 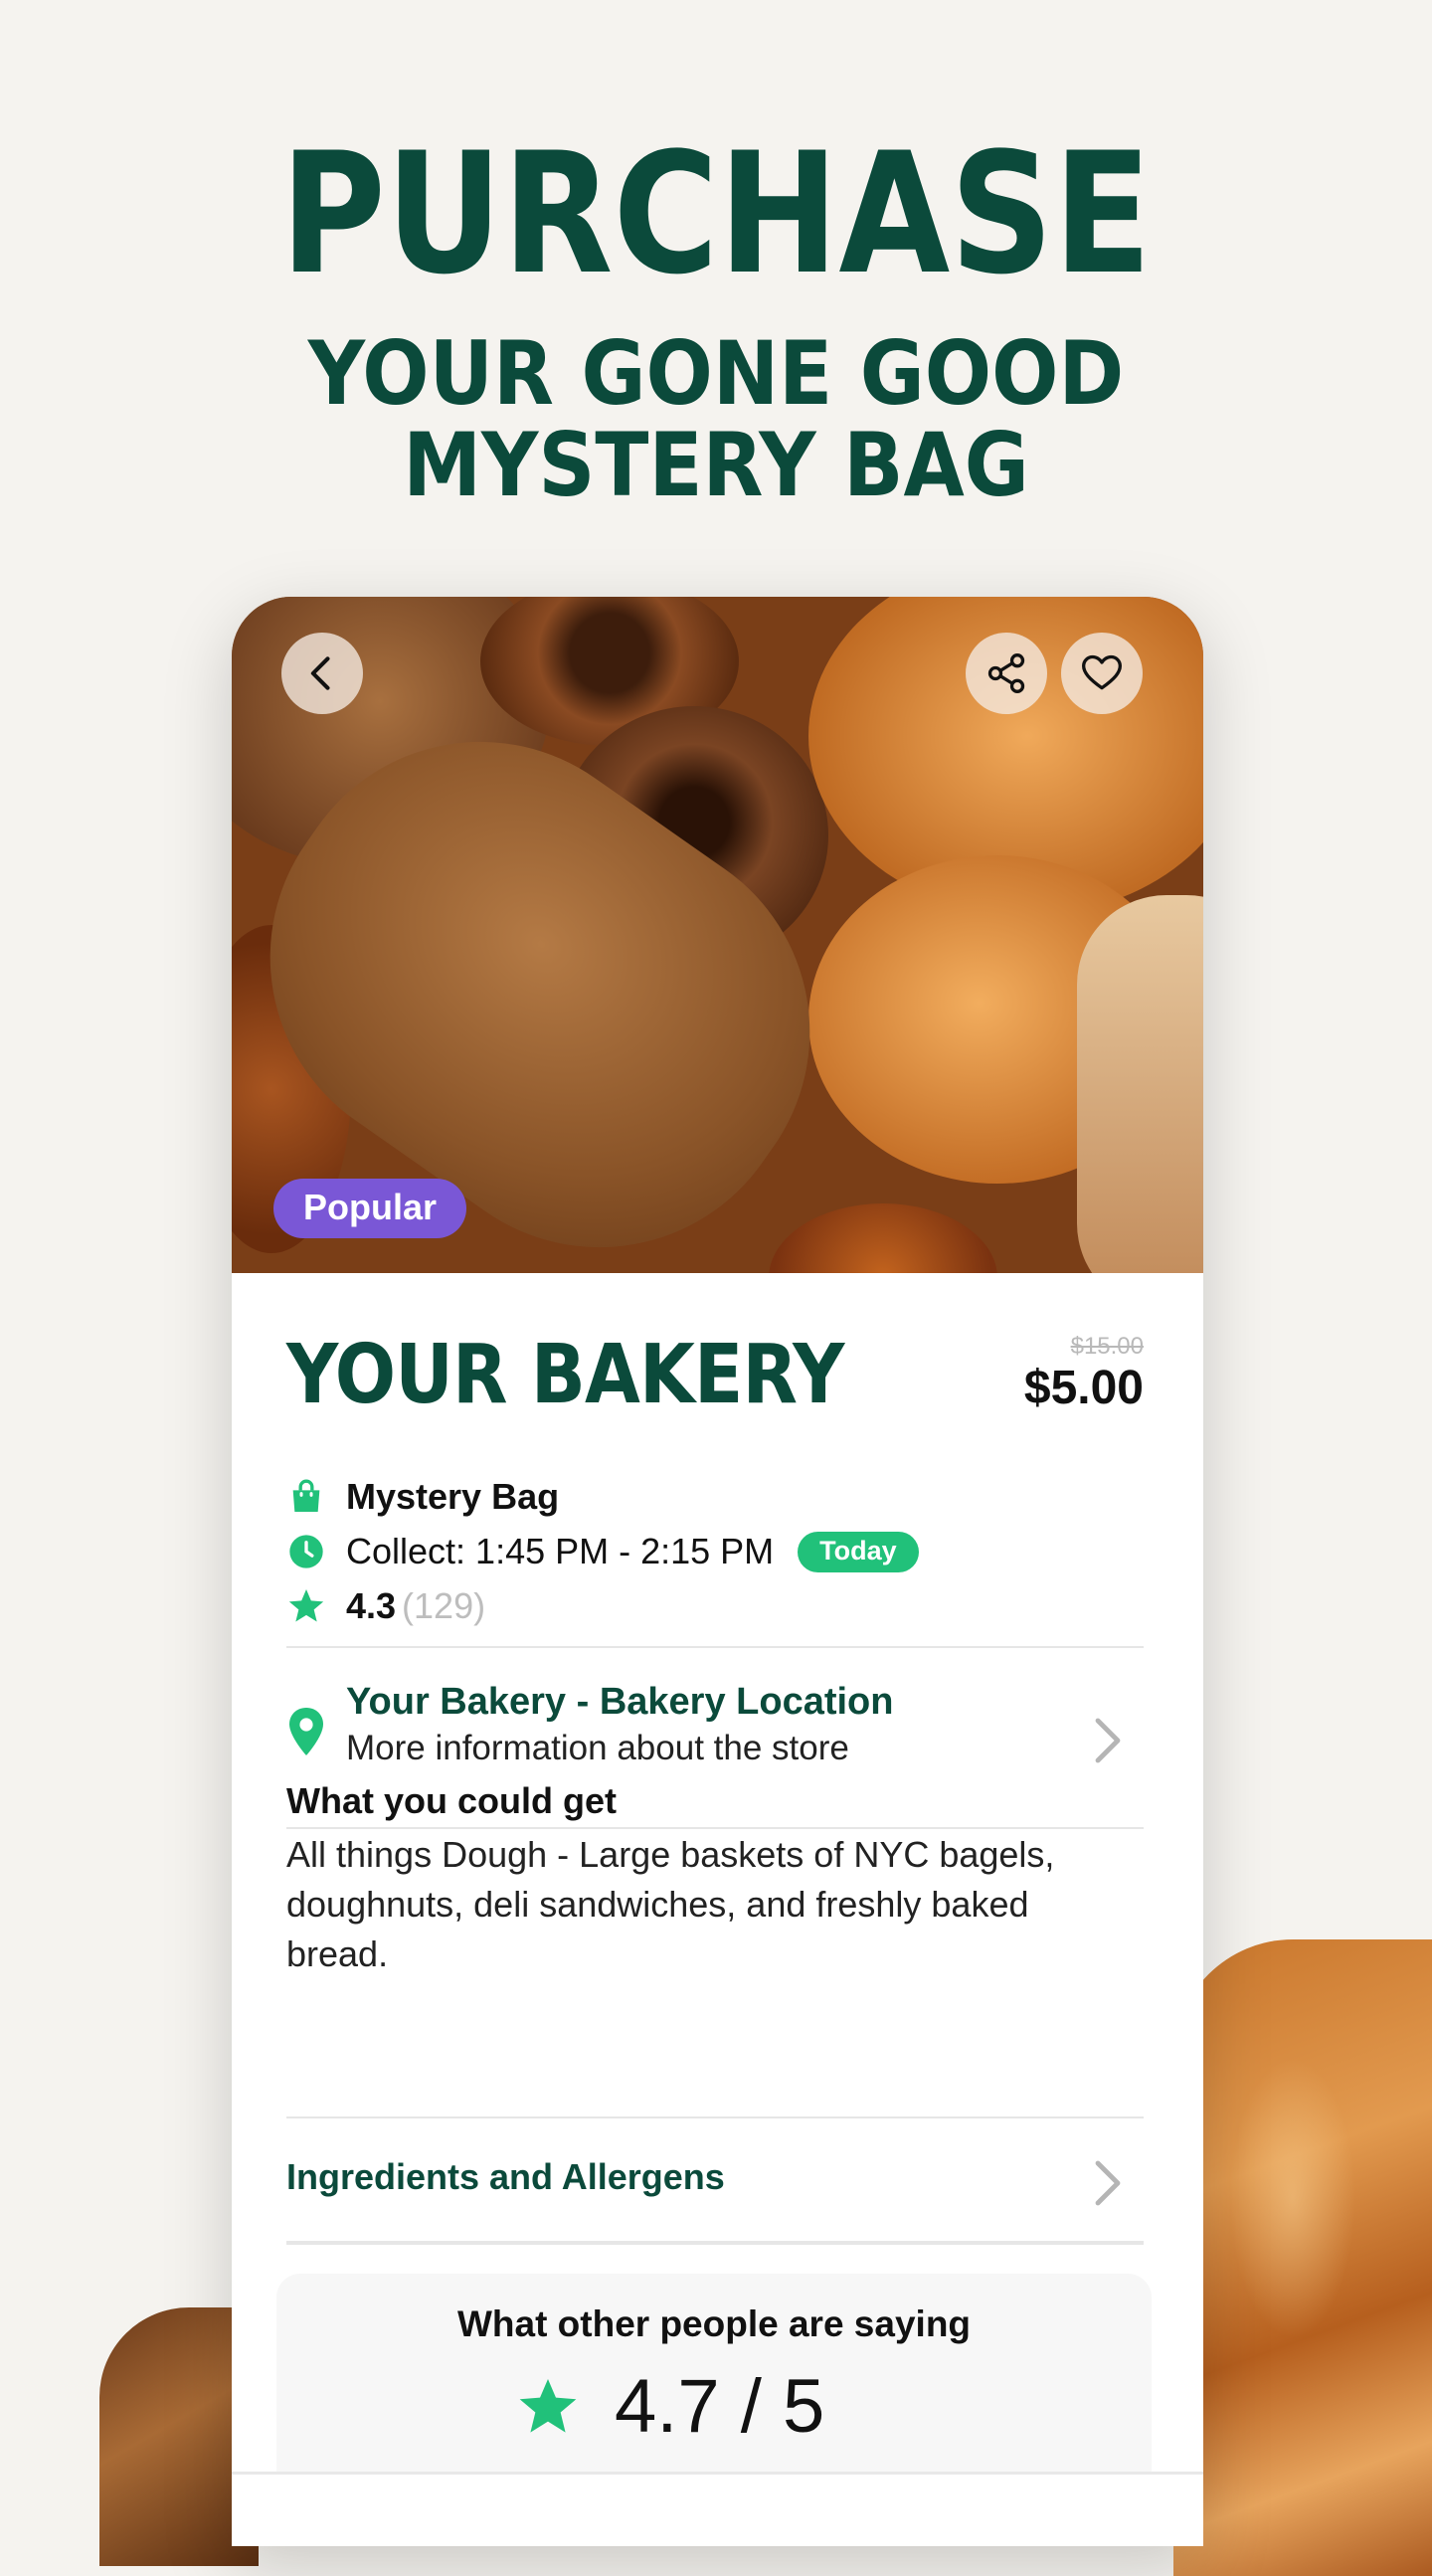 I want to click on reviews-title: What other people are saying, so click(x=714, y=2323).